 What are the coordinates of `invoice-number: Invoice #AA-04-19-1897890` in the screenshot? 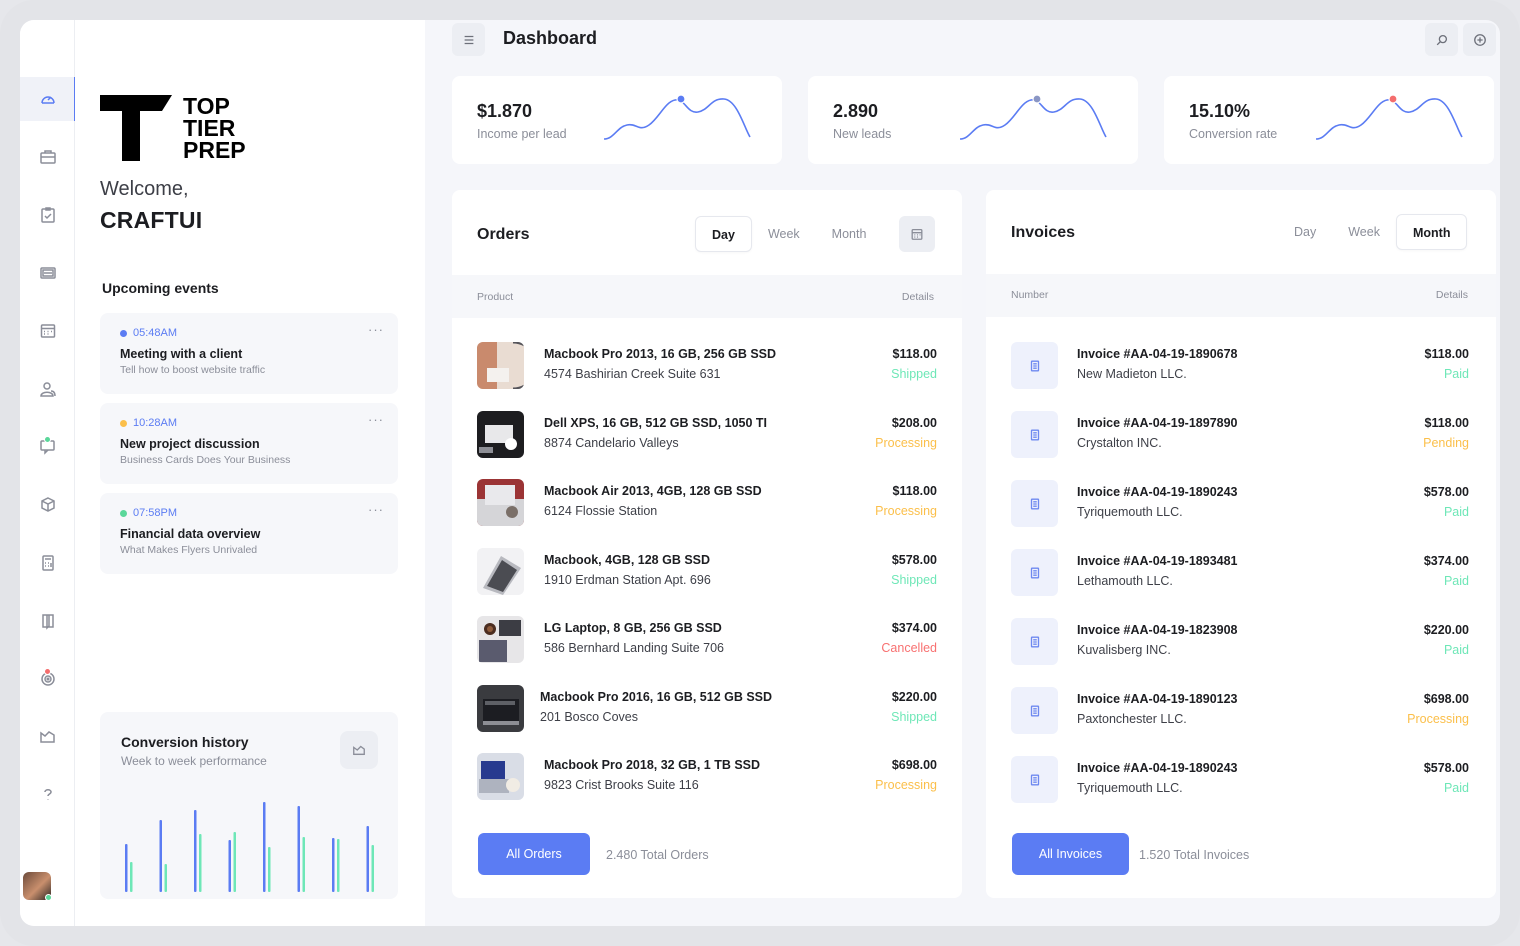 It's located at (1157, 423).